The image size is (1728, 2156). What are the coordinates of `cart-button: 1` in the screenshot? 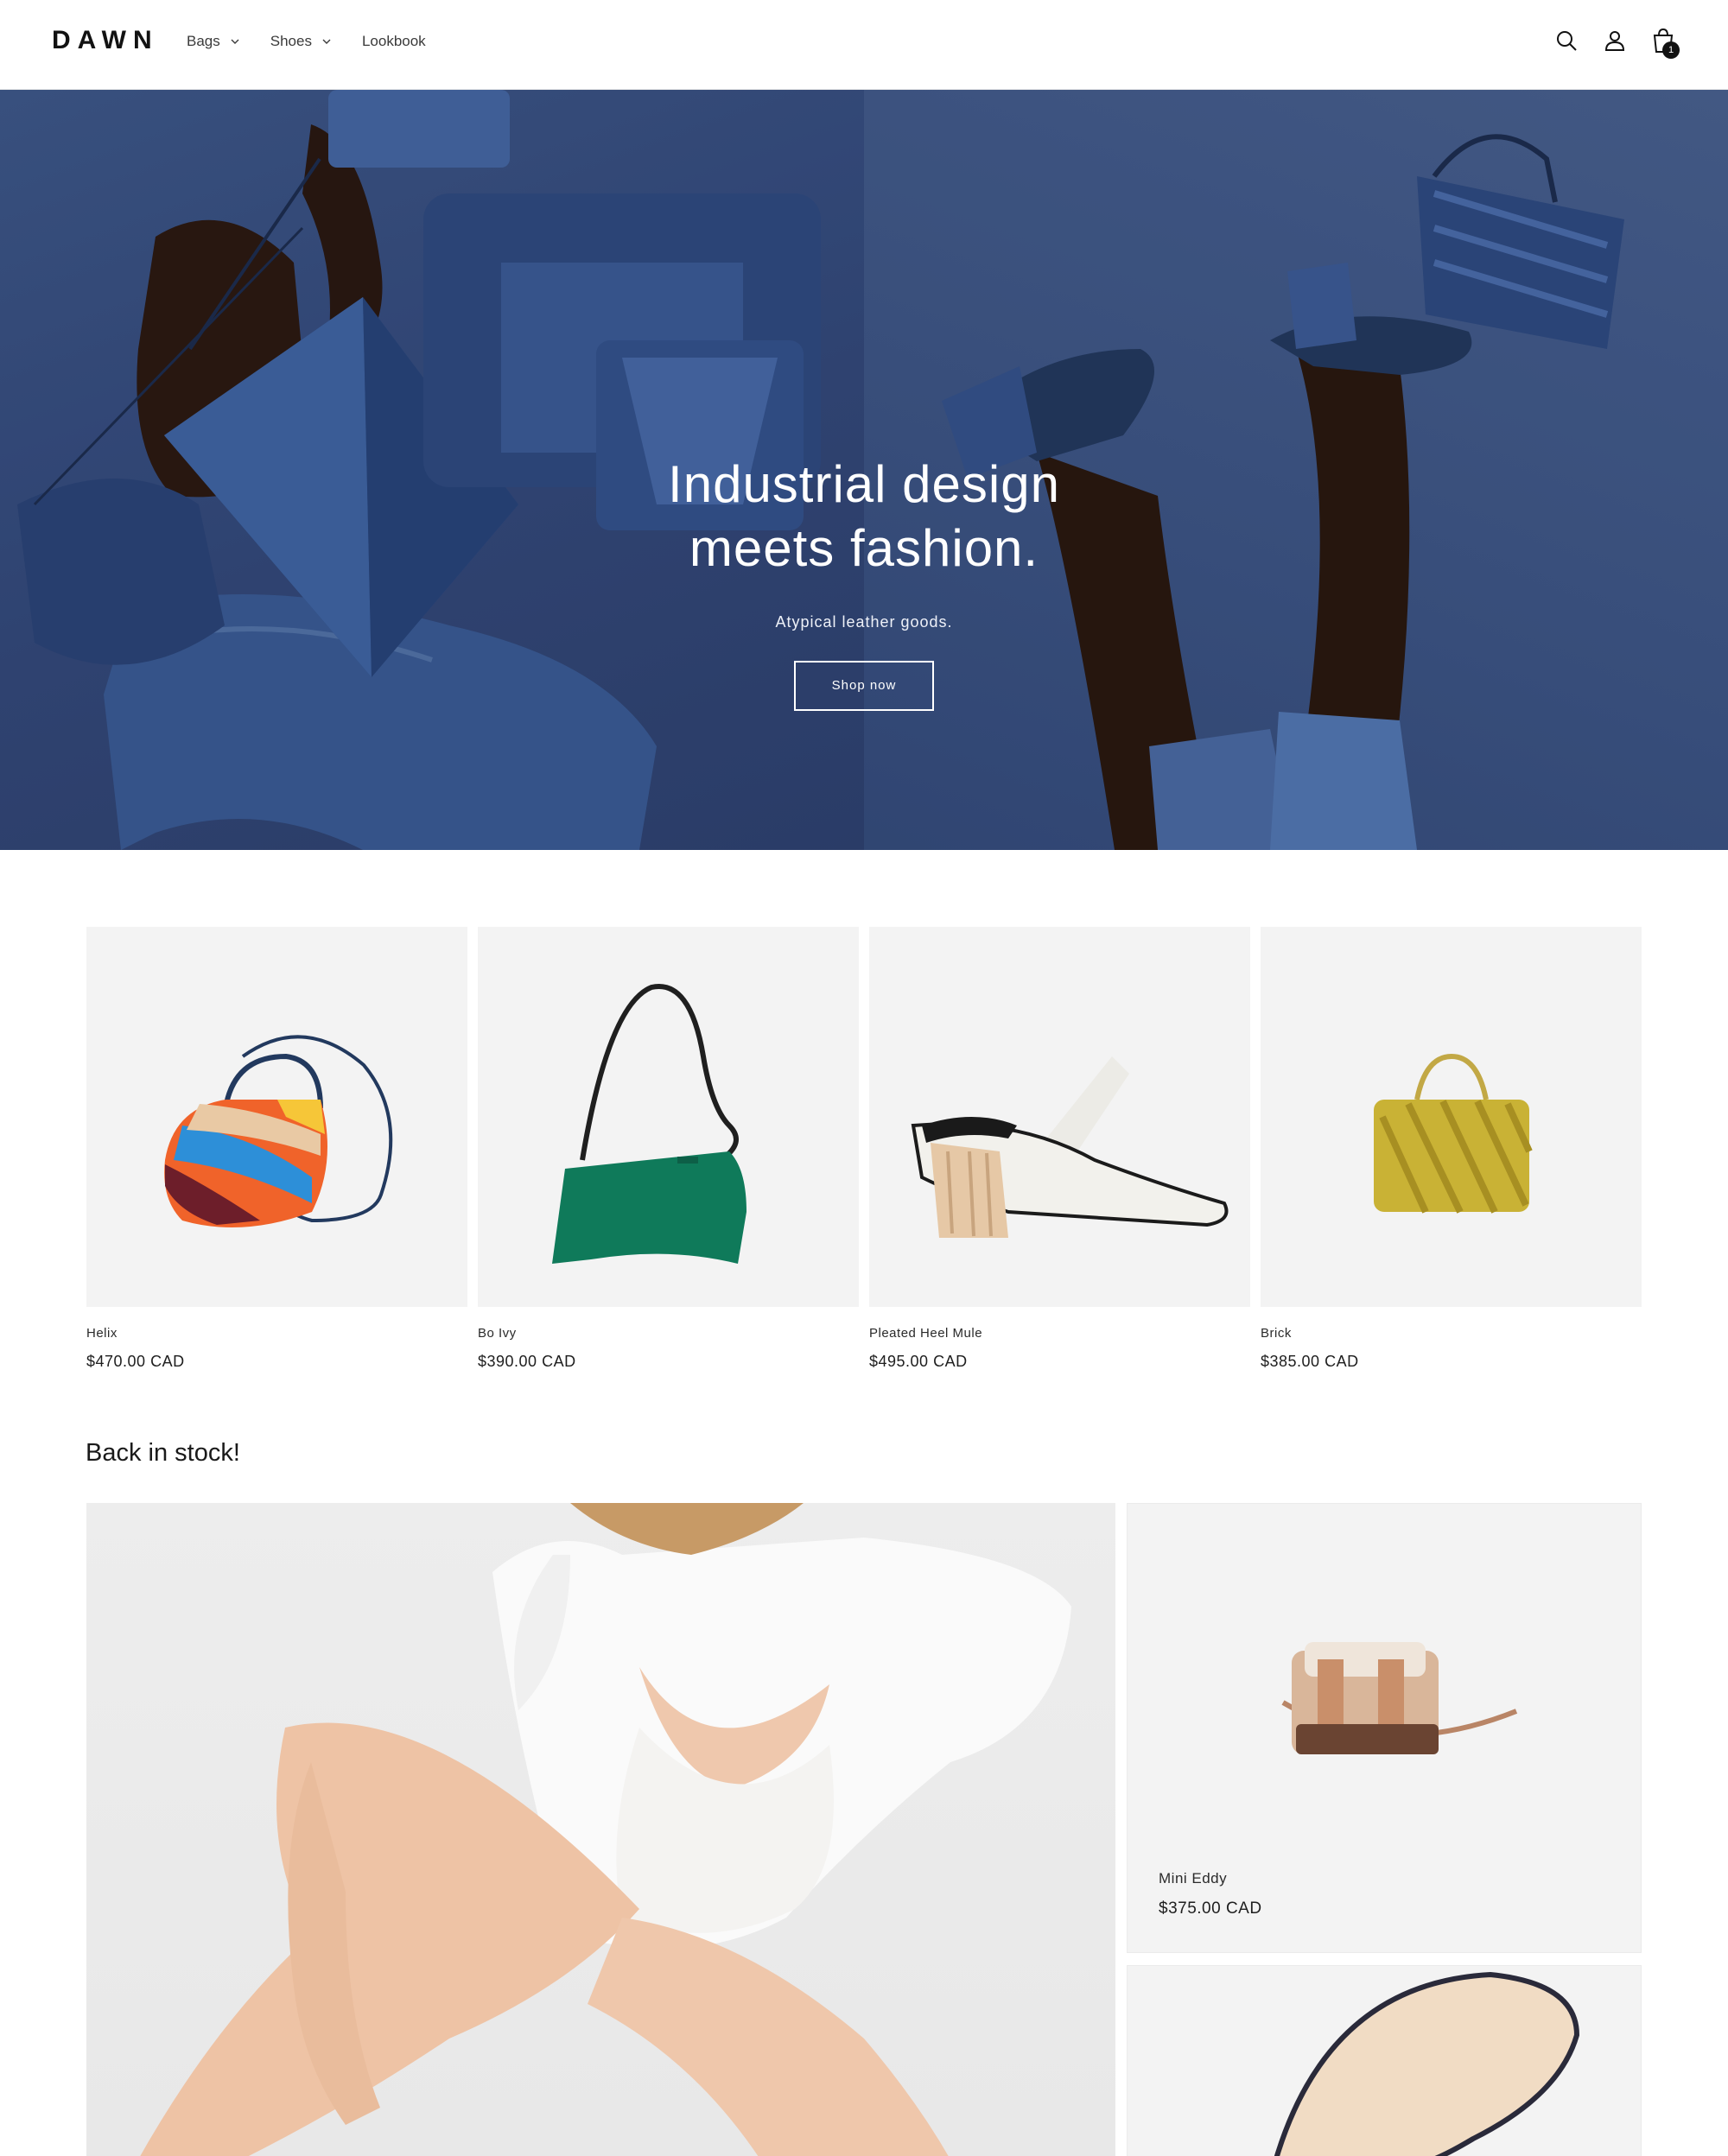 It's located at (1665, 42).